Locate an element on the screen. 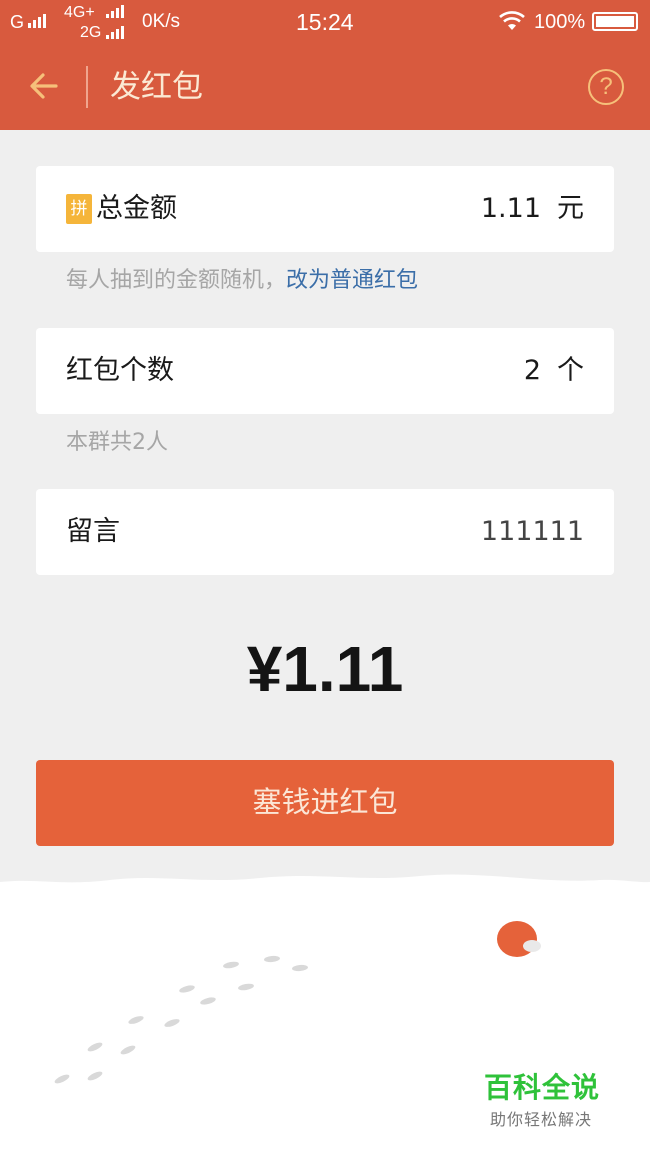 This screenshot has width=650, height=1155. message-field: 留言 111111 is located at coordinates (325, 532).